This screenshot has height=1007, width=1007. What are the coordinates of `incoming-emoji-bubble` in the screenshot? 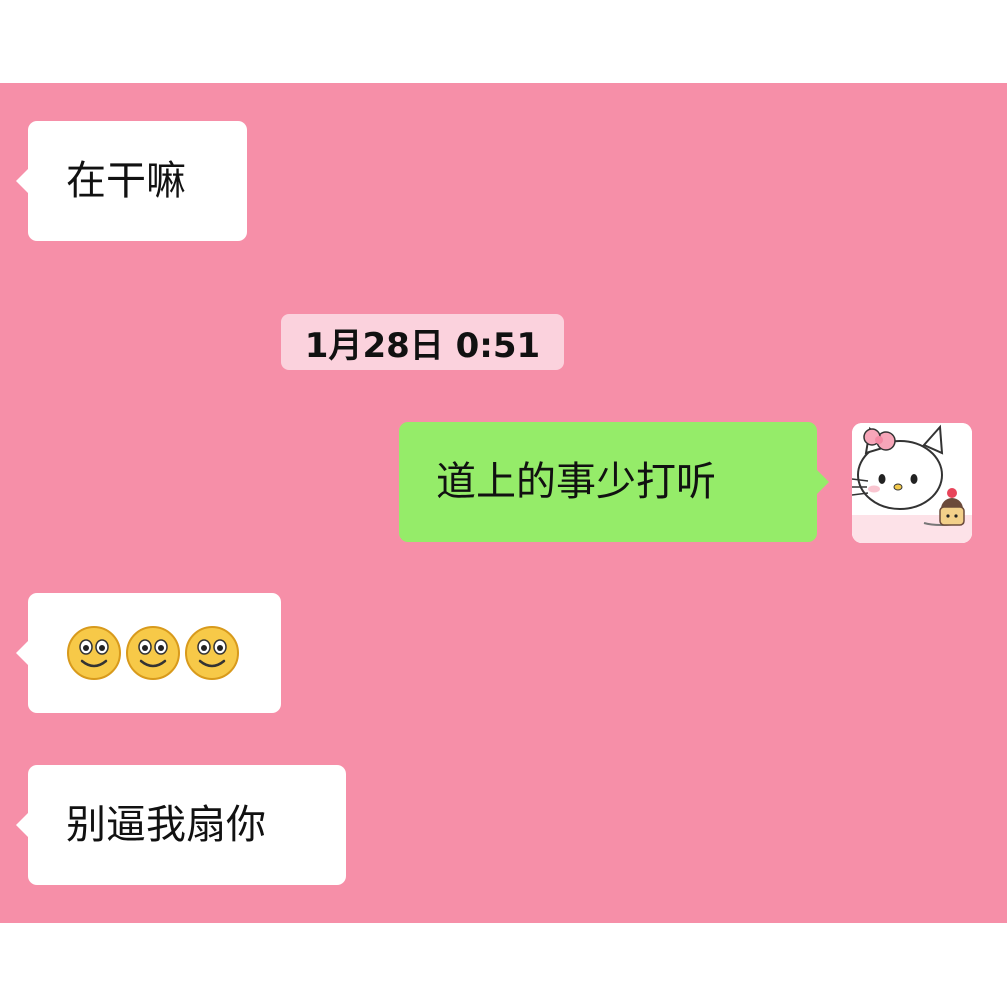 It's located at (148, 653).